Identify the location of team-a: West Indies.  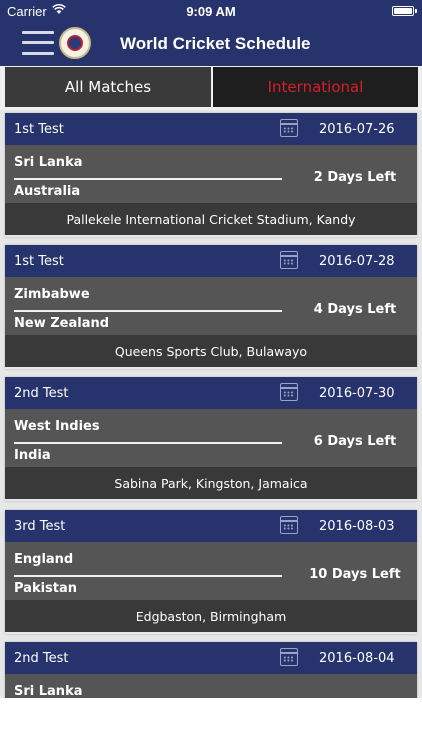
(57, 426).